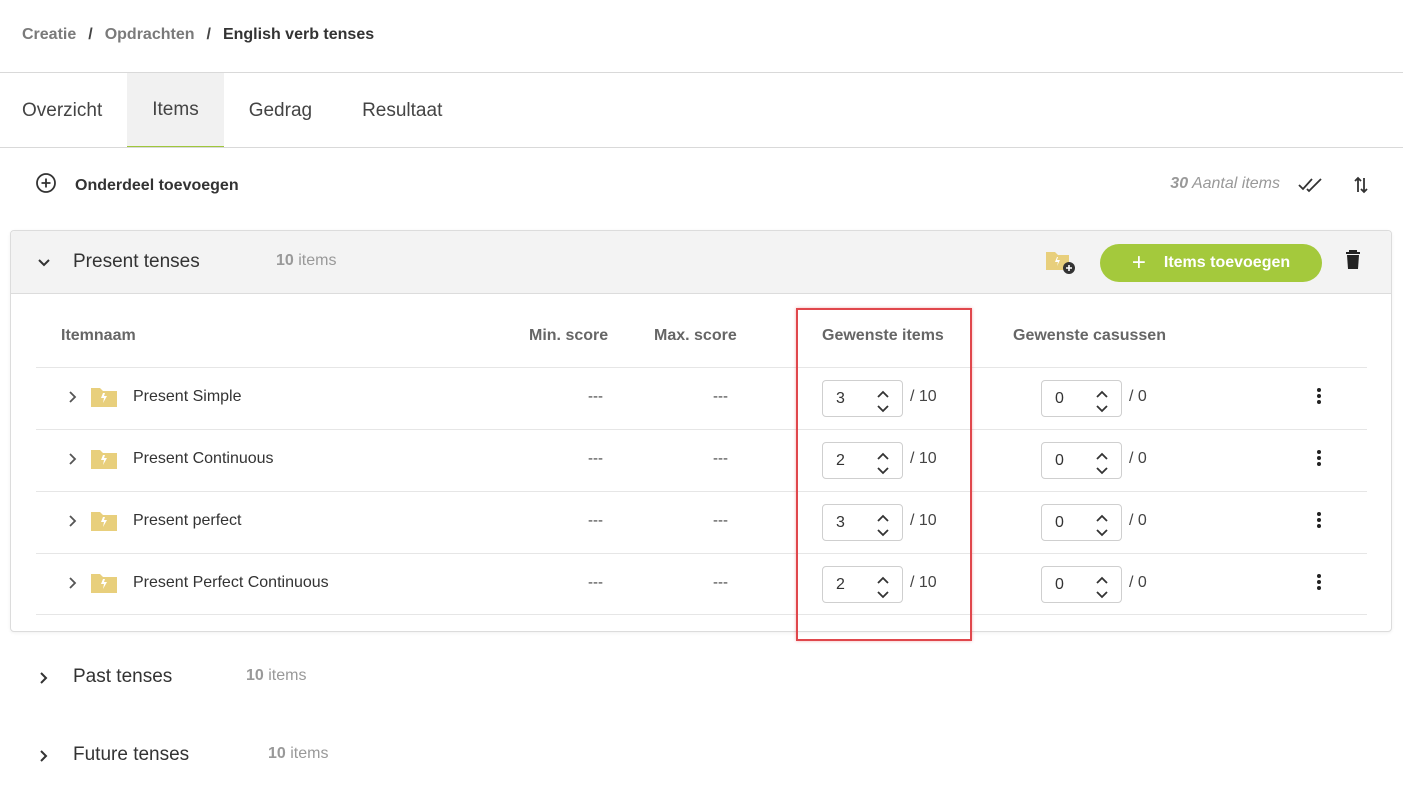 The width and height of the screenshot is (1403, 797). I want to click on add-section-button: Onderdeel toevoegen, so click(137, 185).